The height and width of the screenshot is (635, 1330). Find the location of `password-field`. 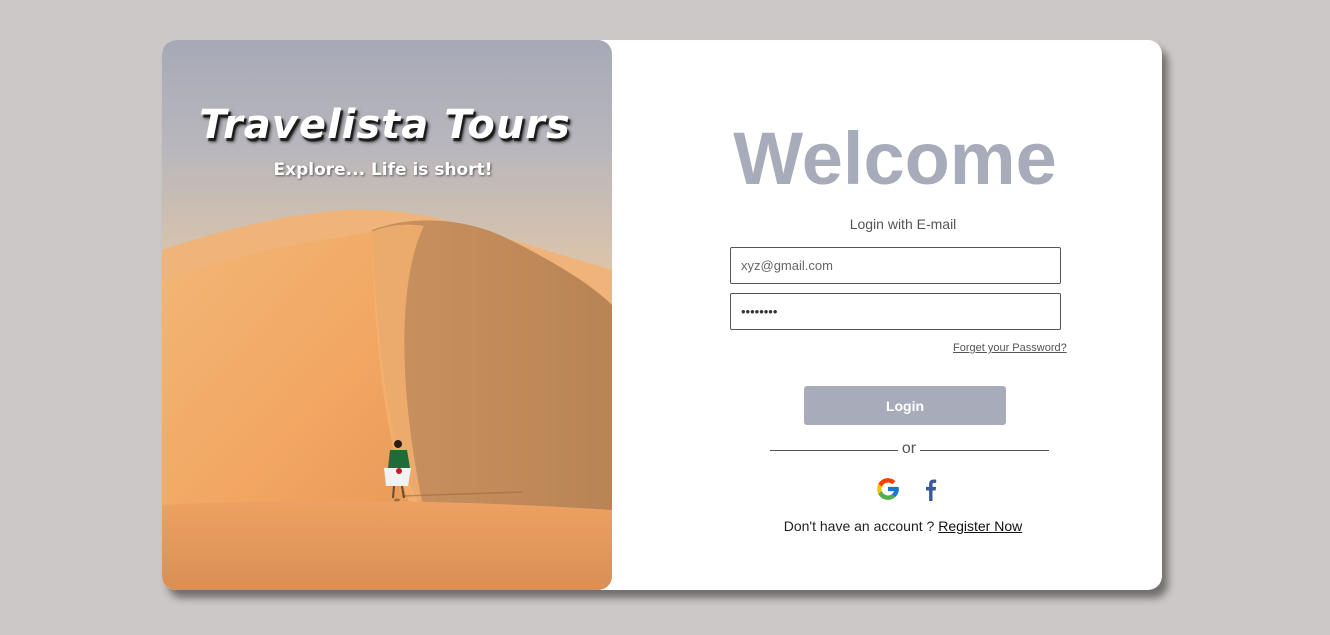

password-field is located at coordinates (895, 311).